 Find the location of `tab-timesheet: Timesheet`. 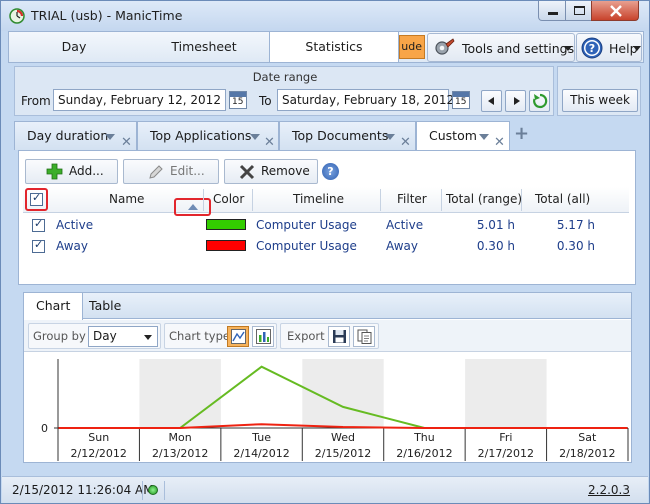

tab-timesheet: Timesheet is located at coordinates (204, 47).